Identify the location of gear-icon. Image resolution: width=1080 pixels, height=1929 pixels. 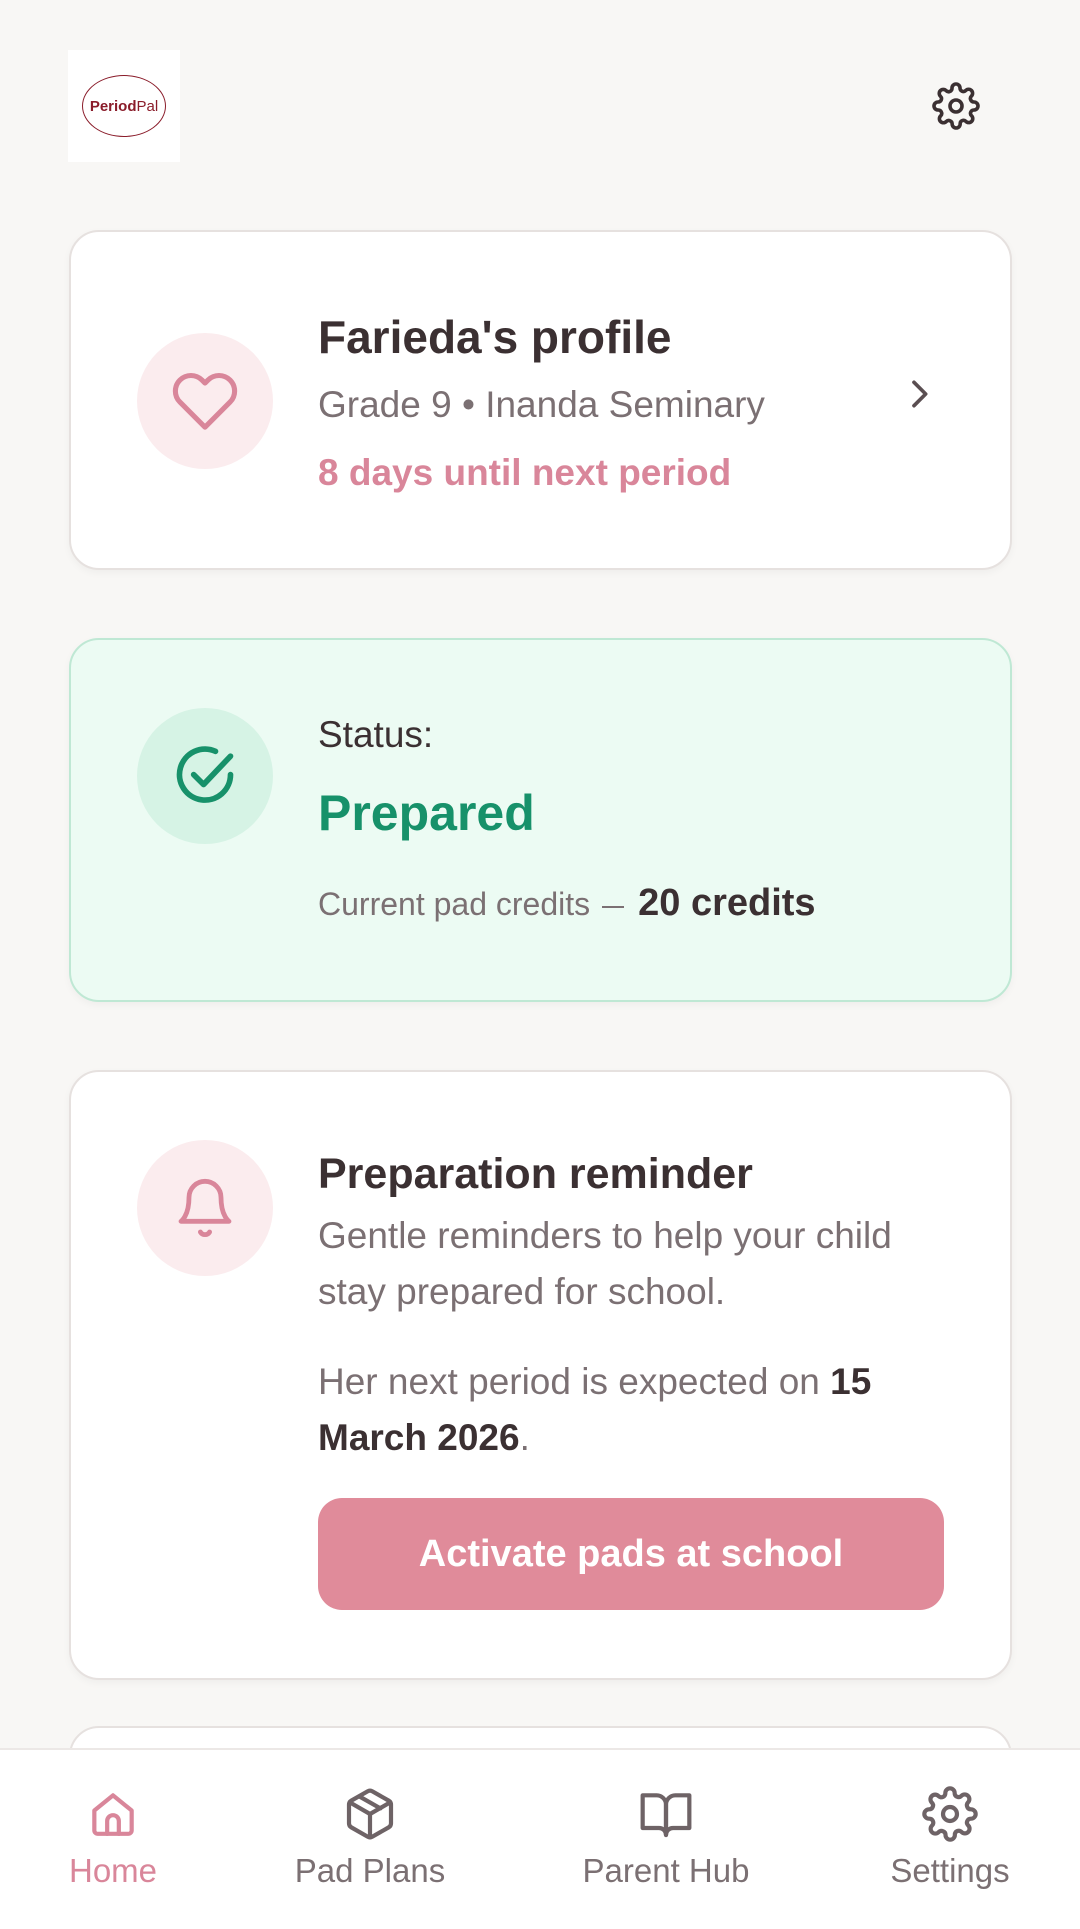
(950, 1814).